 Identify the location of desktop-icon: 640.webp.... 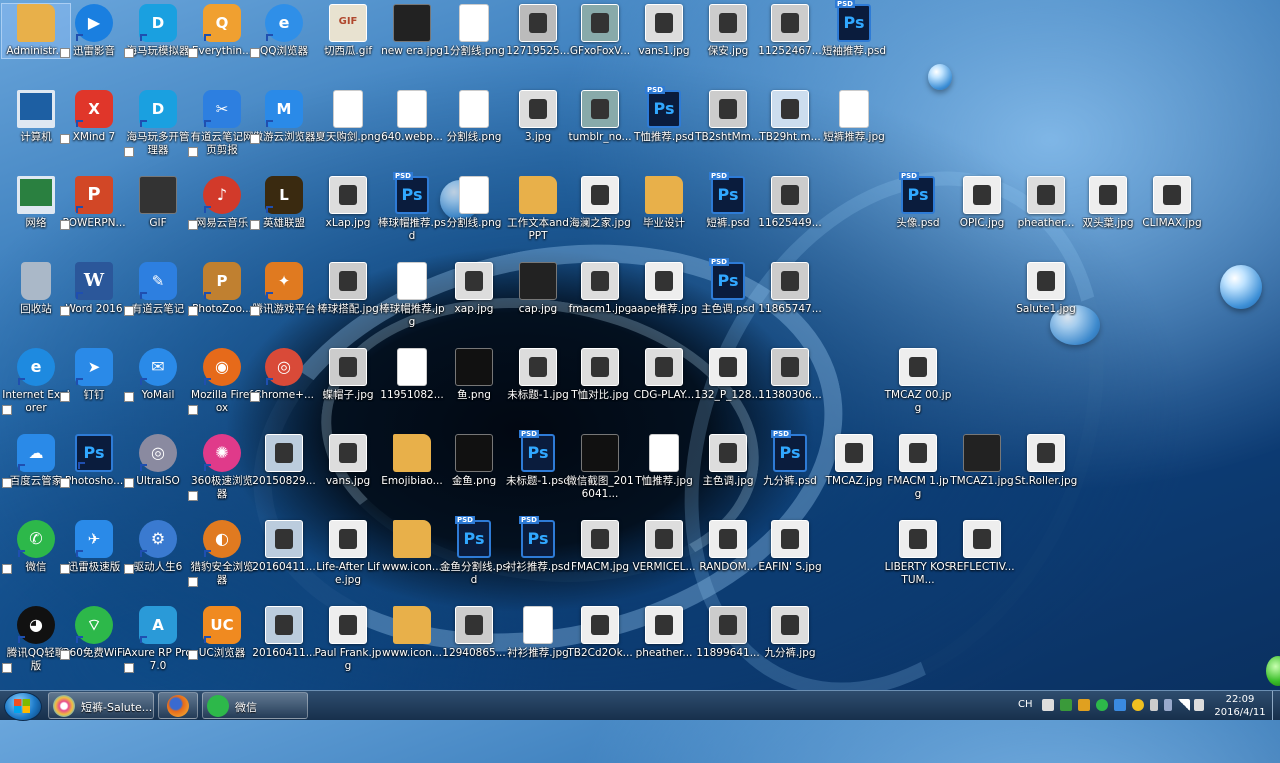
(412, 117).